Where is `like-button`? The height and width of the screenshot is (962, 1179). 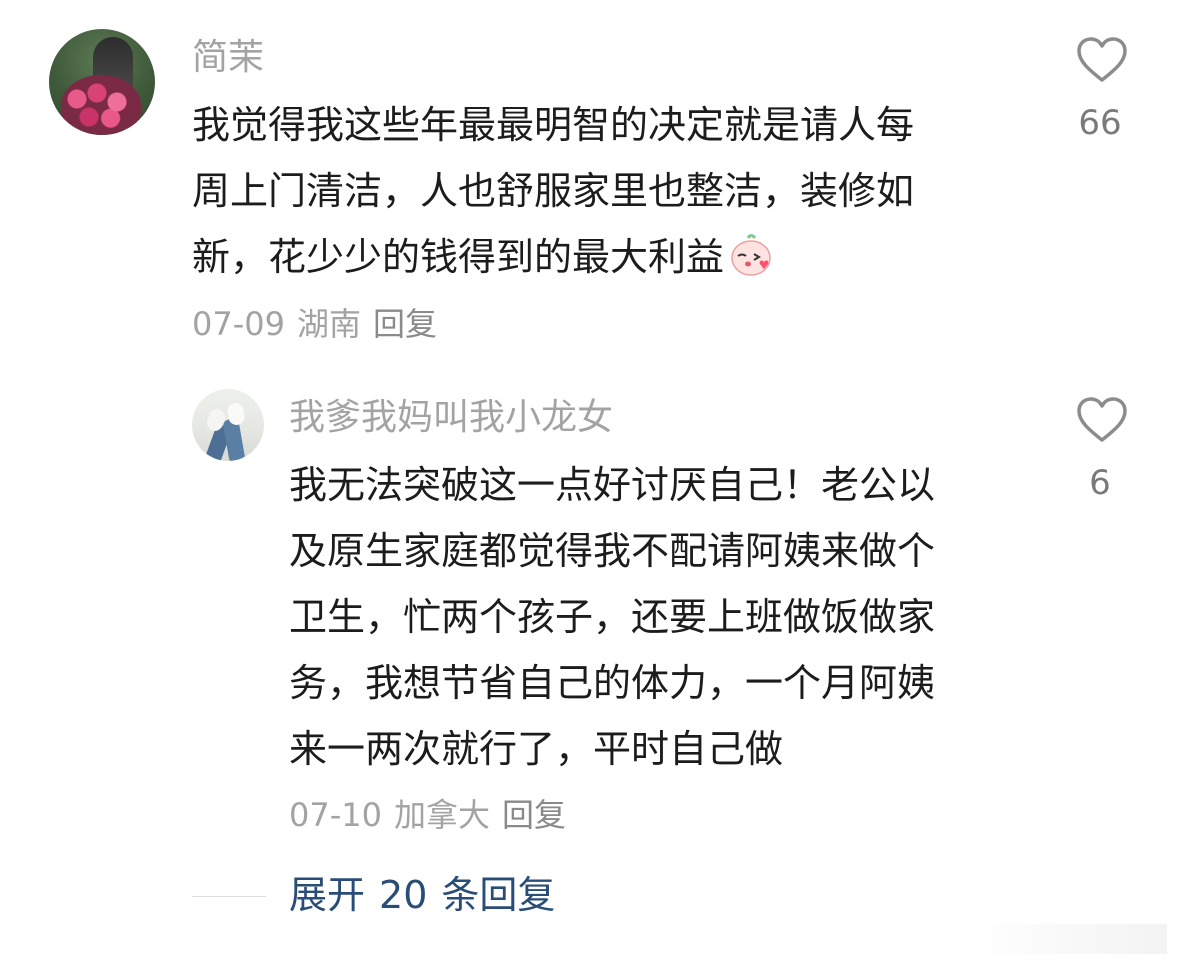
like-button is located at coordinates (1102, 60).